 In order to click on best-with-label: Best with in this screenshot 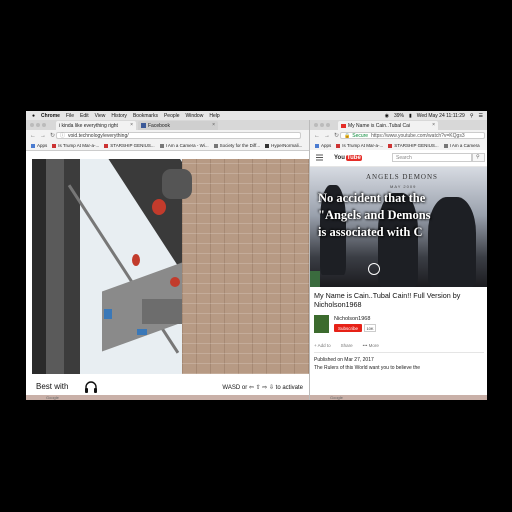, I will do `click(52, 386)`.